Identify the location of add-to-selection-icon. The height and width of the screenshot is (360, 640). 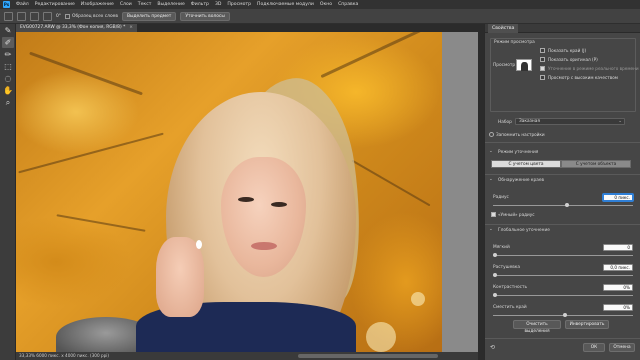
(21, 16).